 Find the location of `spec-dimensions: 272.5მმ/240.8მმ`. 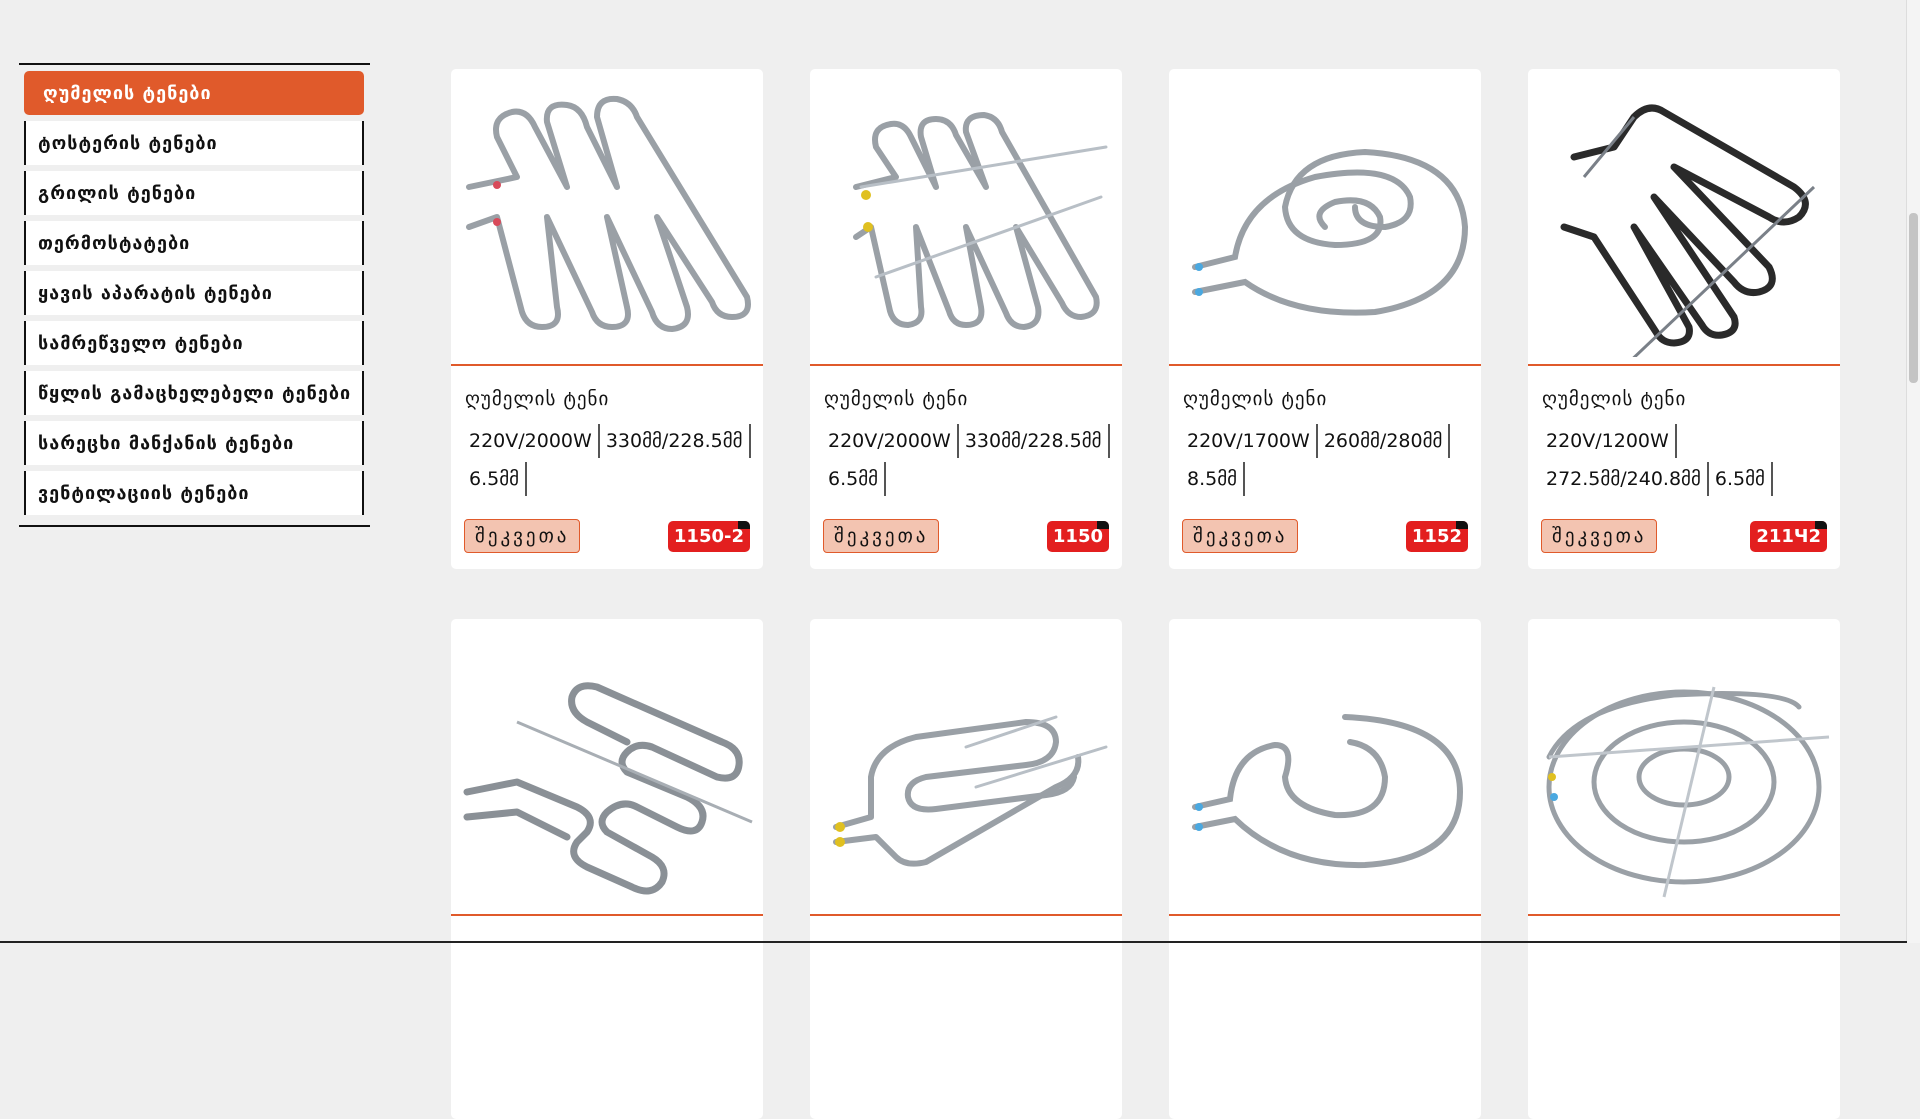

spec-dimensions: 272.5მმ/240.8მმ is located at coordinates (1624, 479).